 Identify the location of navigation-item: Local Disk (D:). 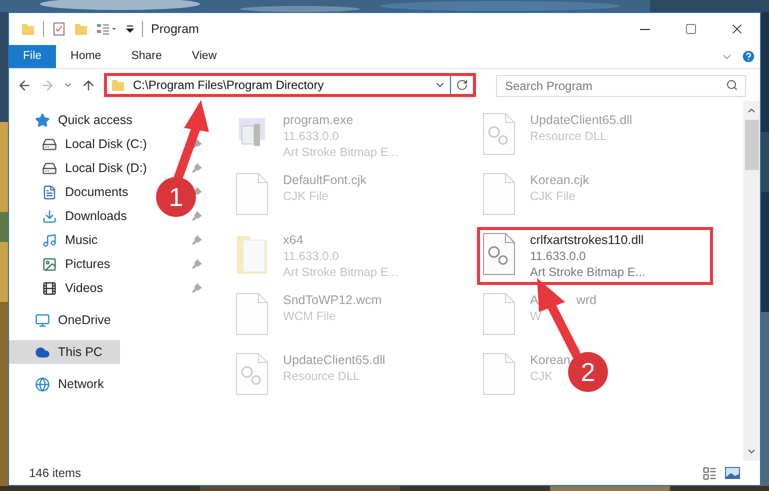
(80, 168).